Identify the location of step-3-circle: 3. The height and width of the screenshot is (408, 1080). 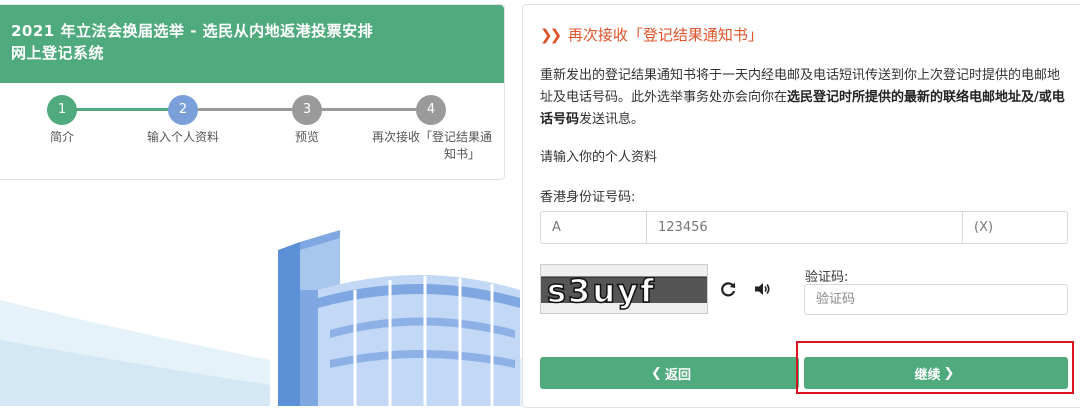
(307, 110).